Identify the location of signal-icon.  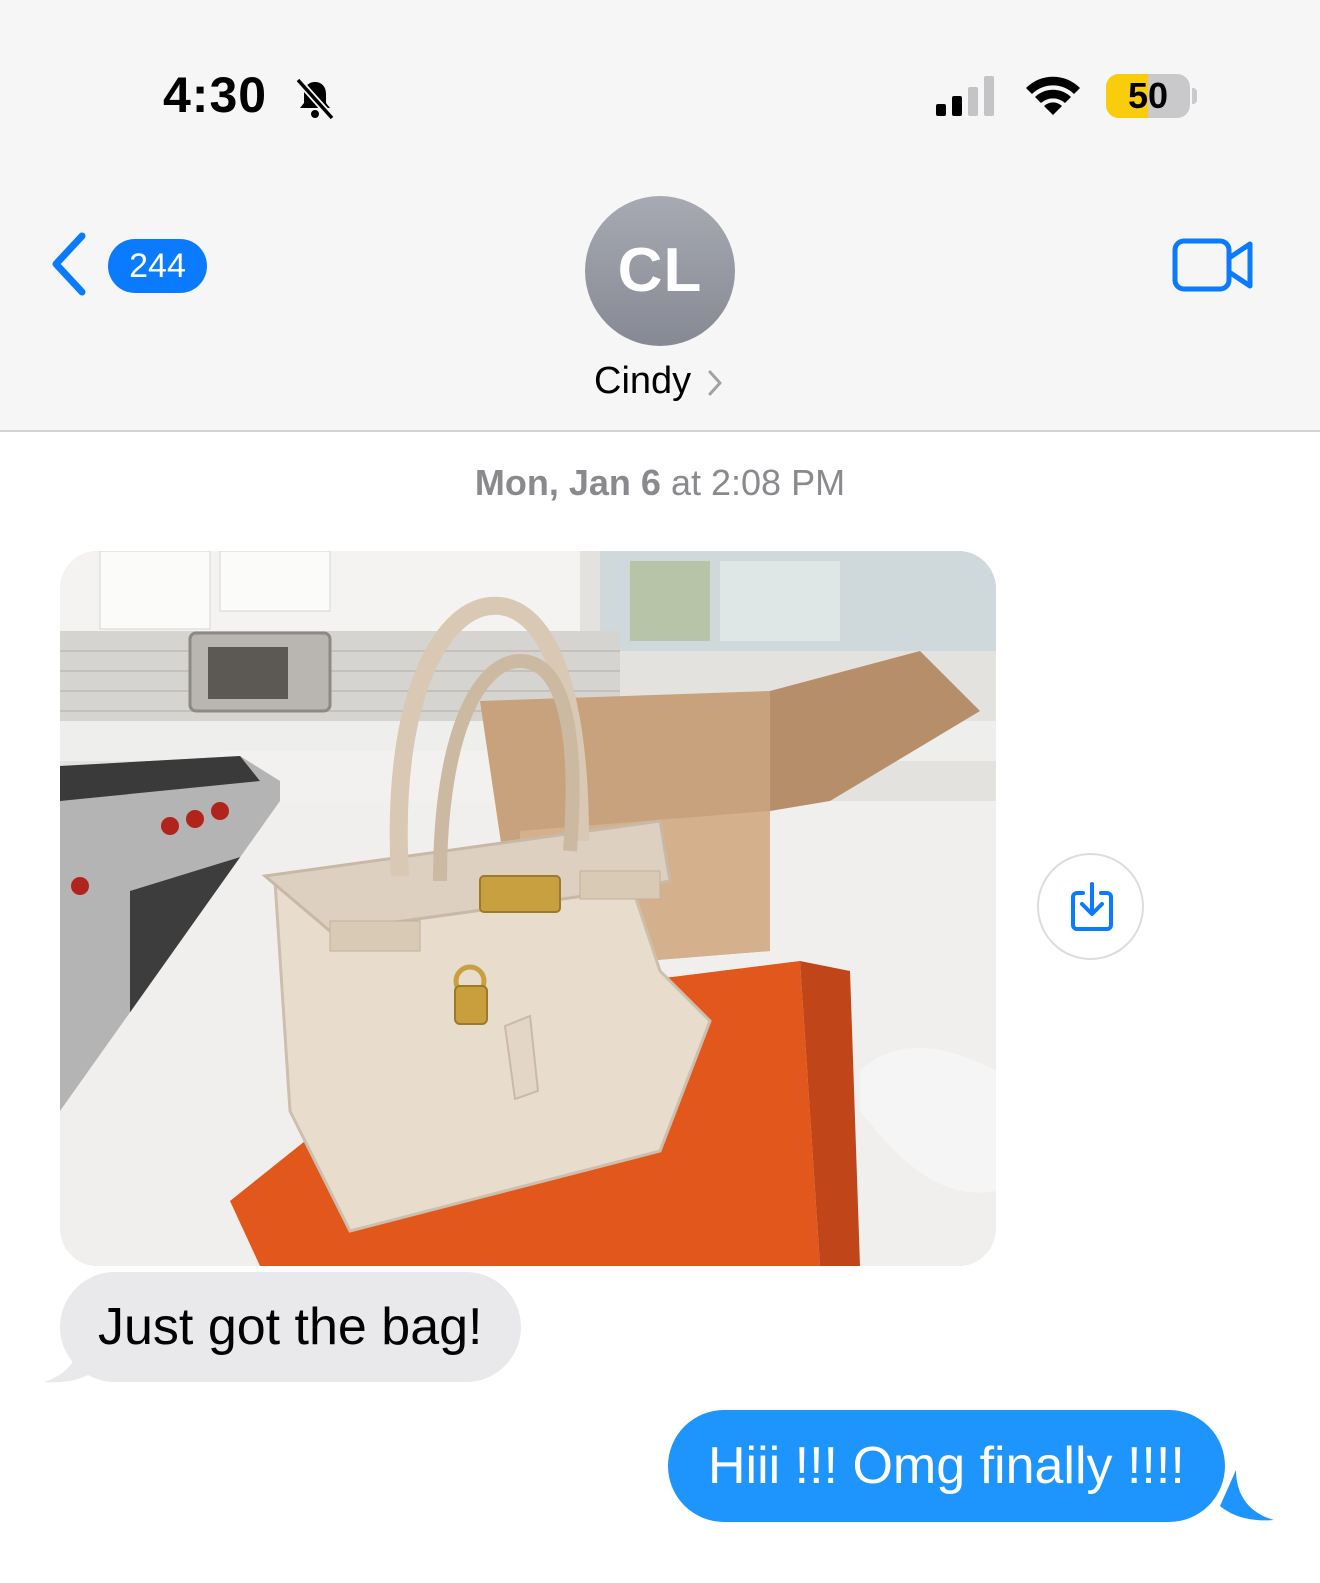
(965, 96).